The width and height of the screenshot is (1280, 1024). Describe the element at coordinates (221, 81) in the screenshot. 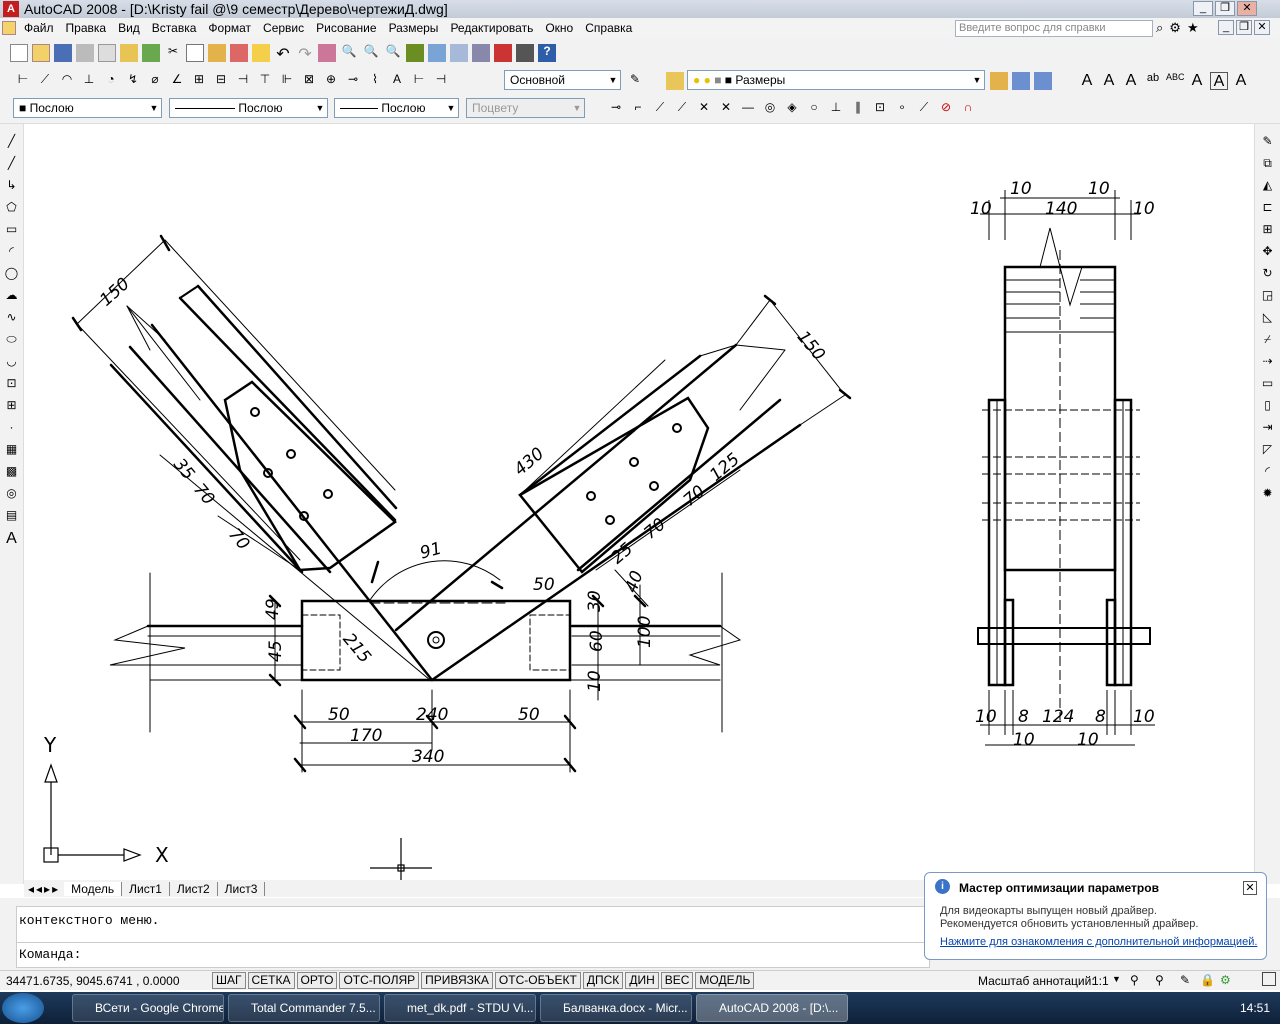

I see `dim-baseline-icon: ⊟` at that location.